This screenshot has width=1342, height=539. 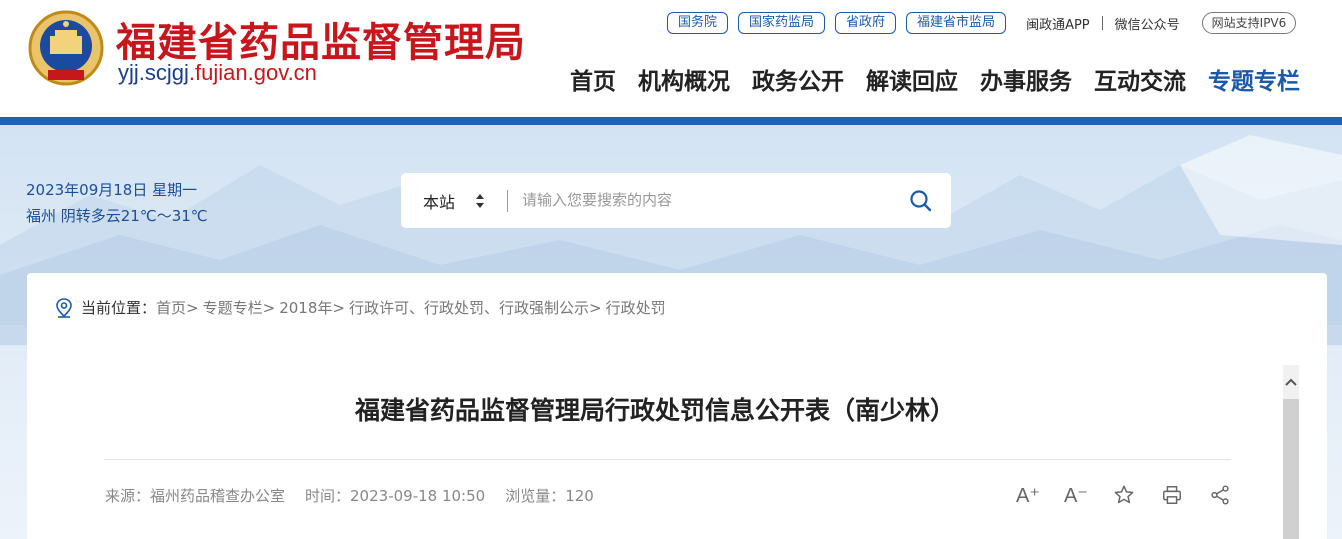 I want to click on chevron-up-icon, so click(x=1291, y=382).